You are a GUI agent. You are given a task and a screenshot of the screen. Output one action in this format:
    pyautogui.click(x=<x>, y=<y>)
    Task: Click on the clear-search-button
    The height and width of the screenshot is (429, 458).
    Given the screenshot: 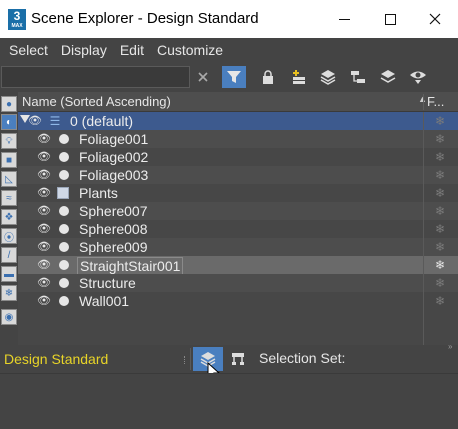 What is the action you would take?
    pyautogui.click(x=203, y=77)
    